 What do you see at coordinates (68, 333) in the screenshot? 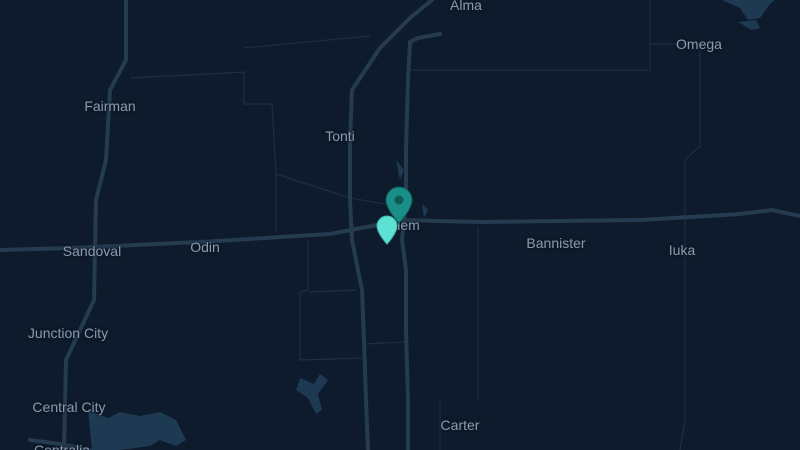
I see `place-label-junction-city: Junction City` at bounding box center [68, 333].